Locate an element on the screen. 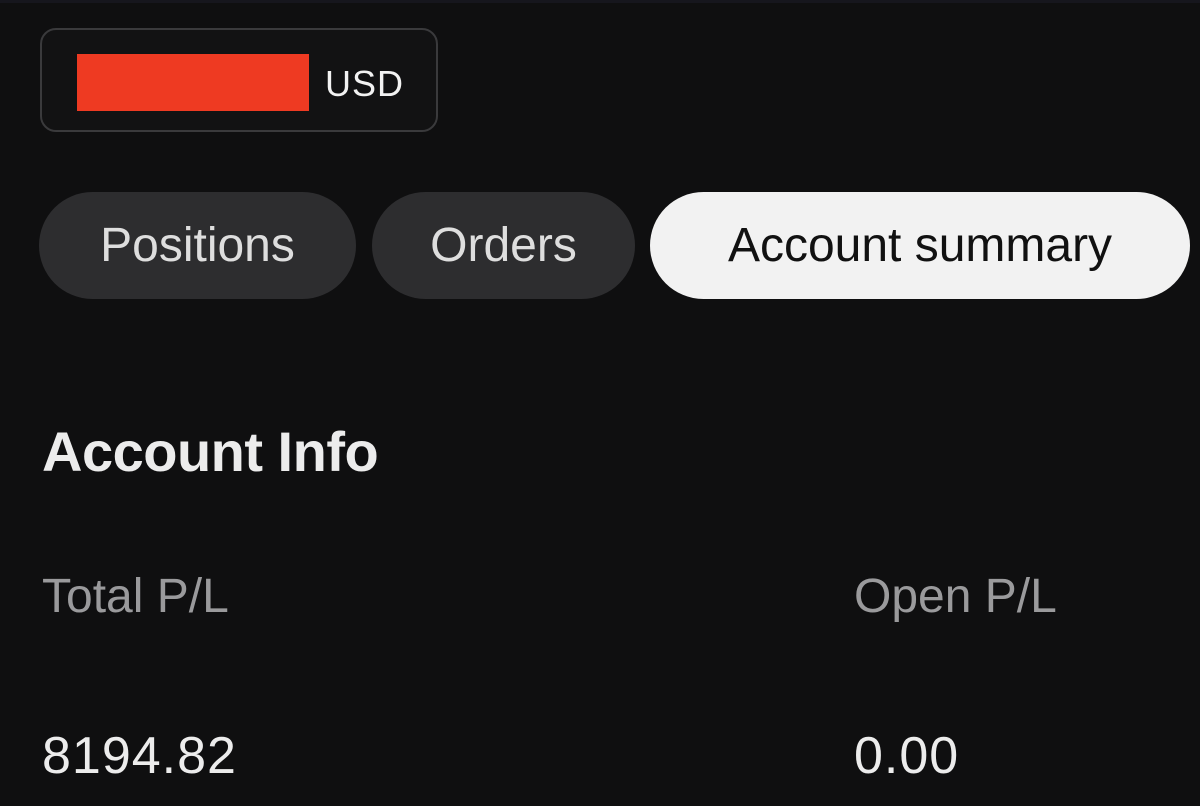  account-currency: USD is located at coordinates (365, 83).